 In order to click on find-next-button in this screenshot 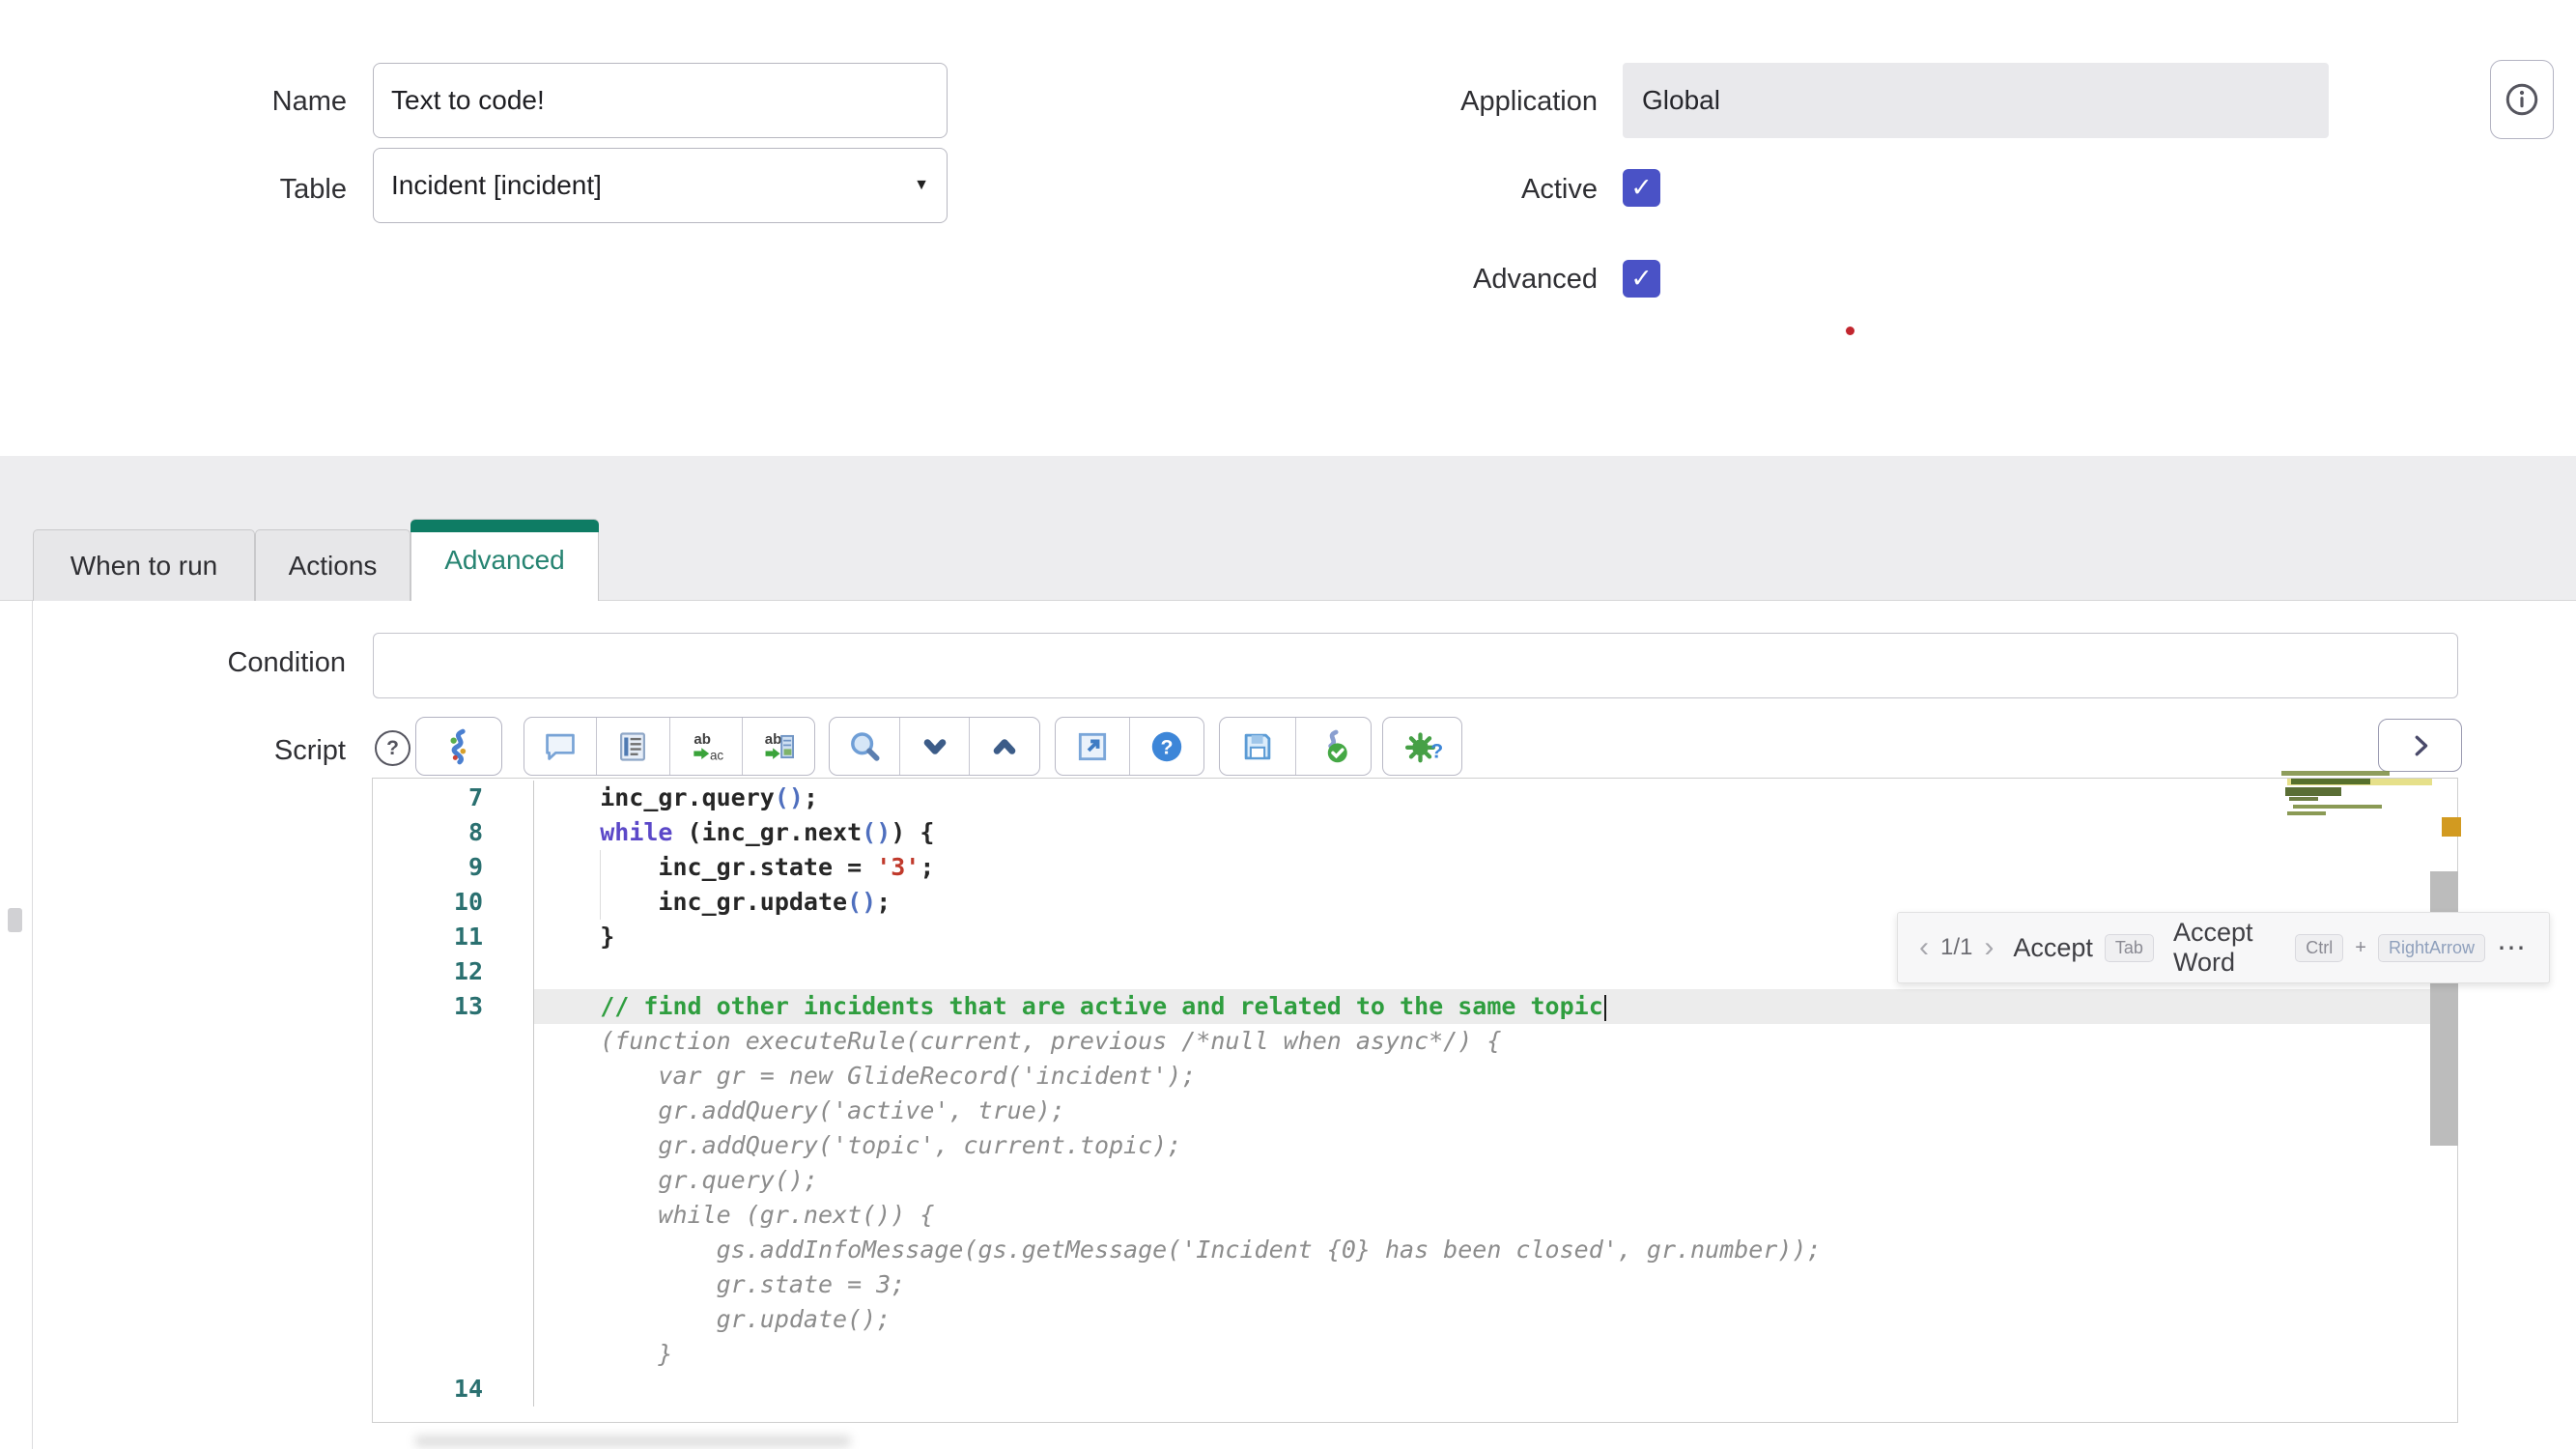, I will do `click(934, 746)`.